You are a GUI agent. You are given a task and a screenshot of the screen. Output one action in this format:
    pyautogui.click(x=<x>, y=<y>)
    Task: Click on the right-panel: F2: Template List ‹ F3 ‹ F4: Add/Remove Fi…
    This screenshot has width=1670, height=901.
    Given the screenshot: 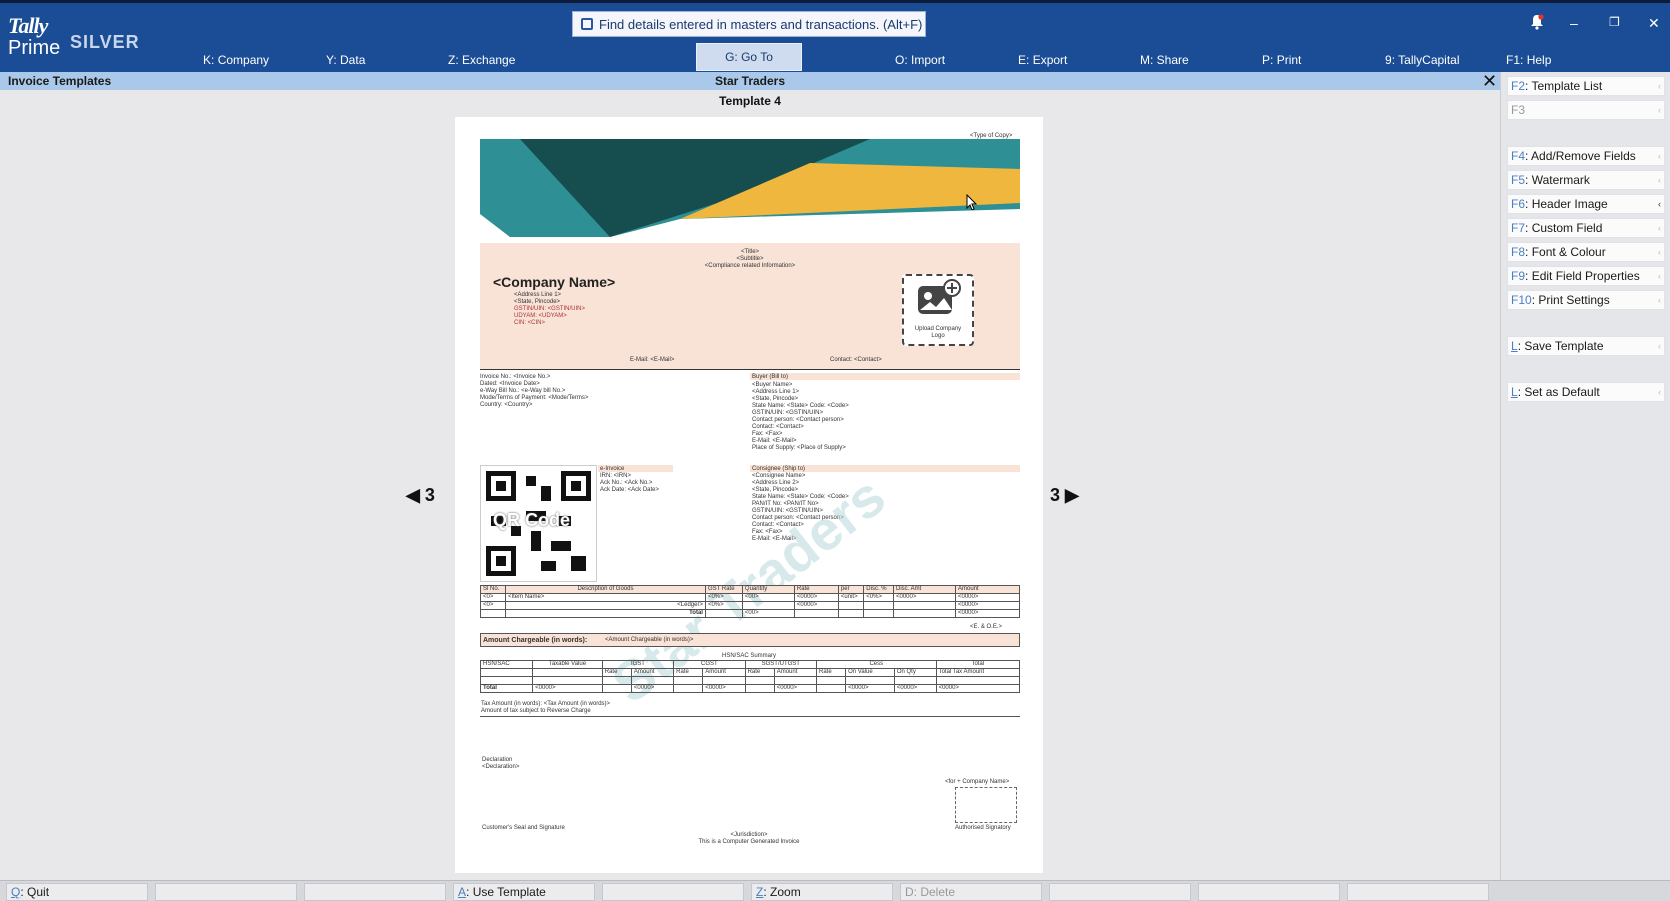 What is the action you would take?
    pyautogui.click(x=1585, y=476)
    